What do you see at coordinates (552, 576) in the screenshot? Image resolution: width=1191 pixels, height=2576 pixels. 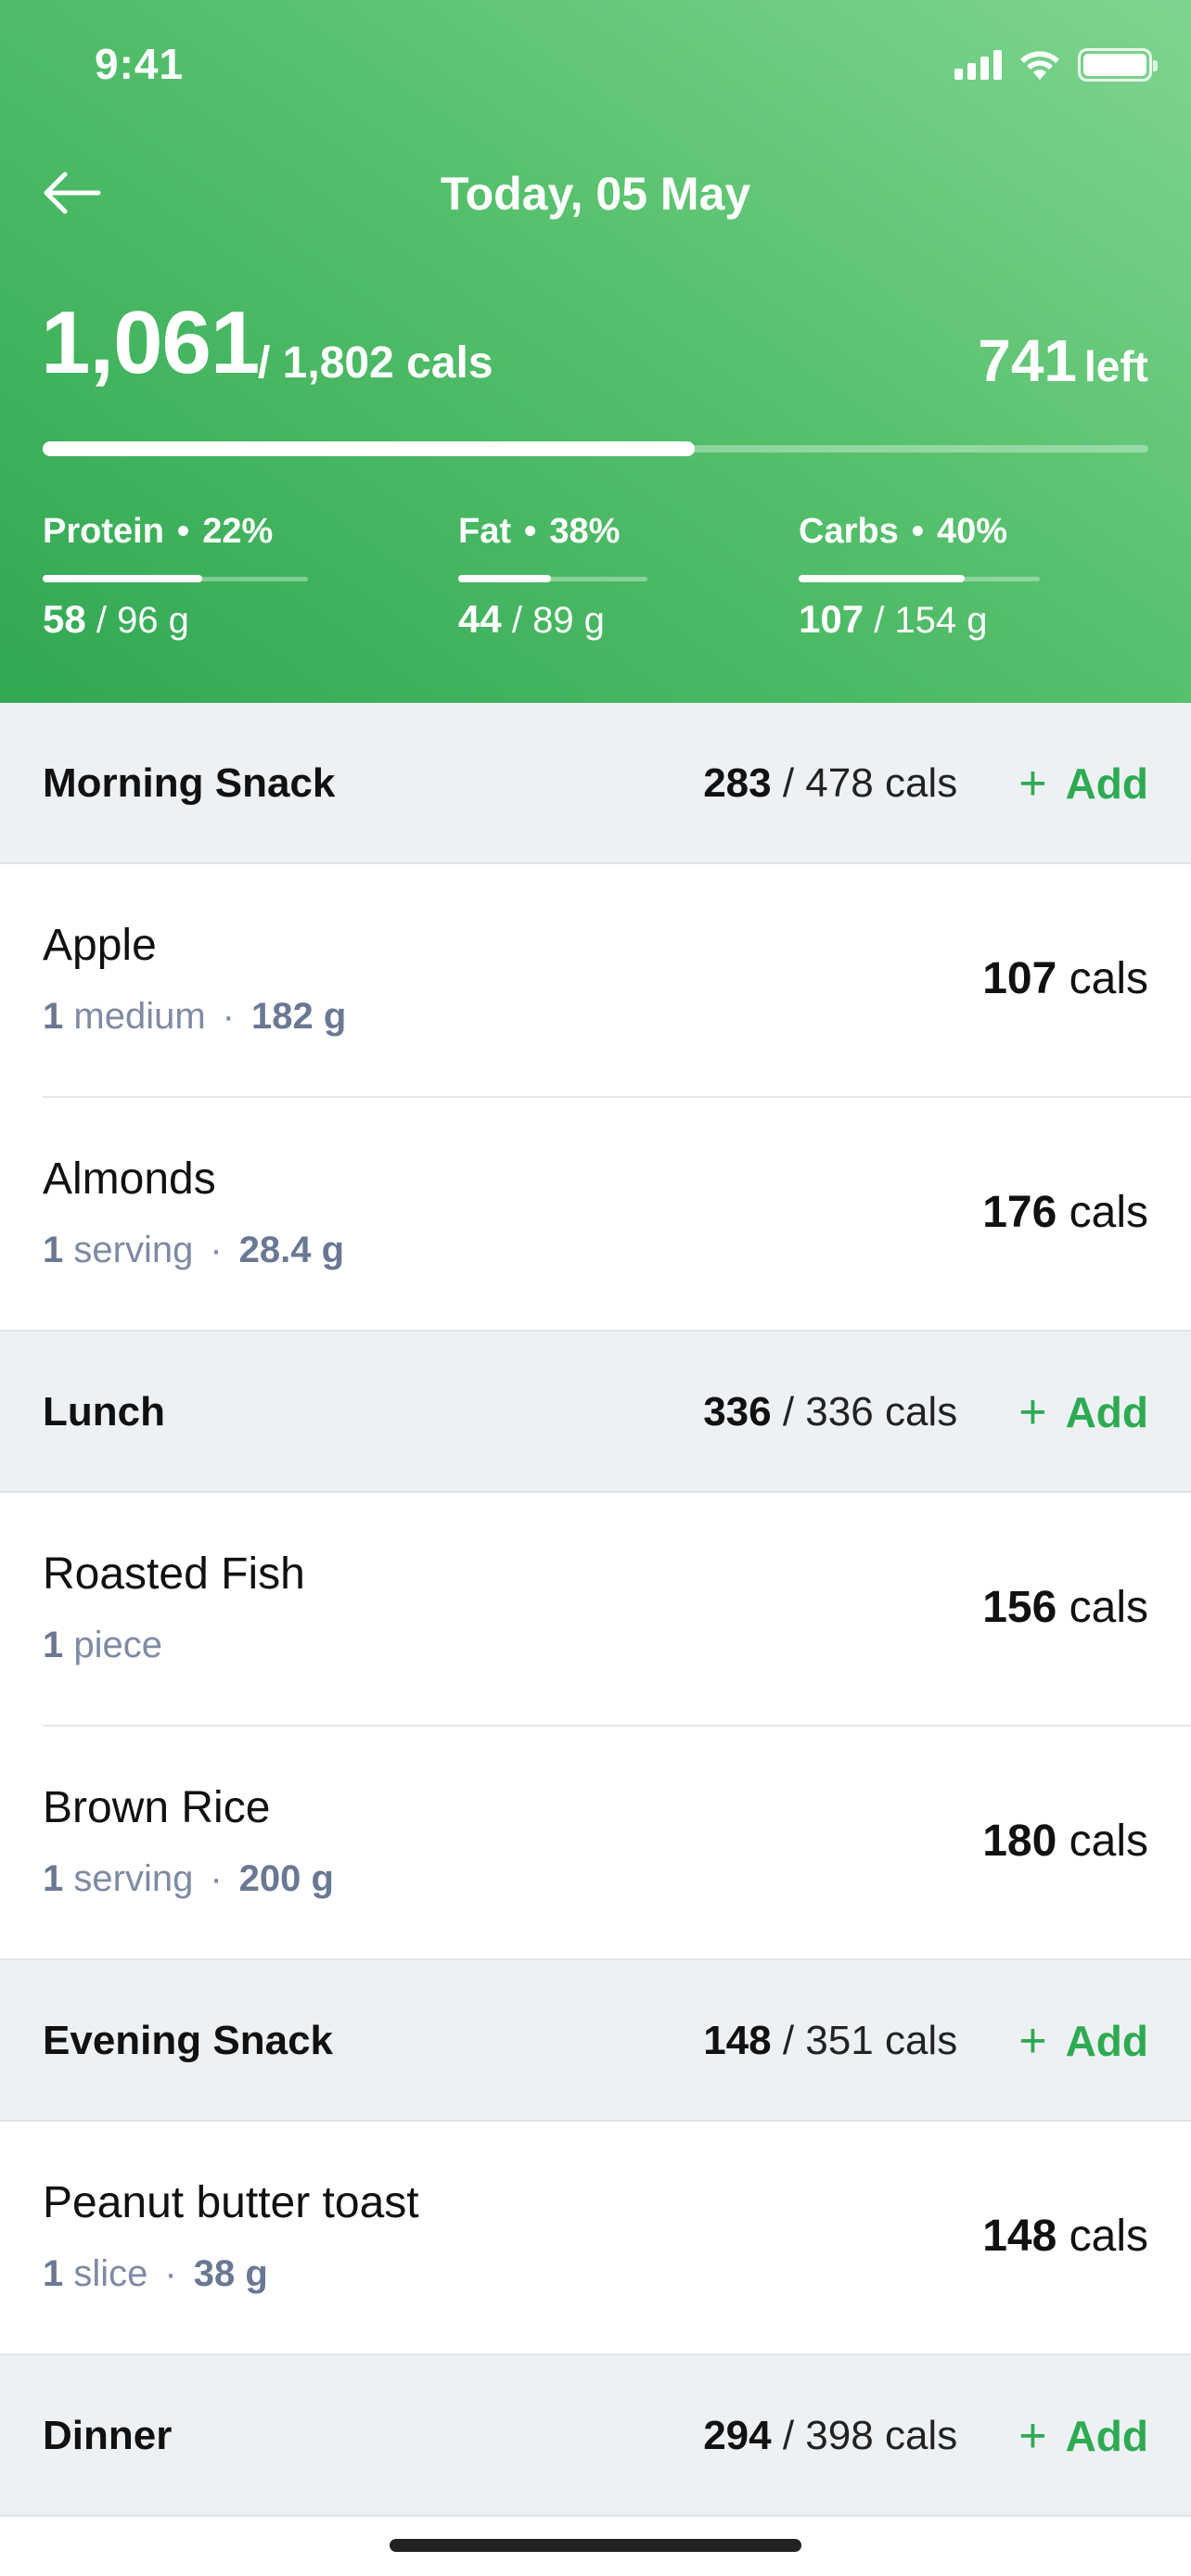 I see `macro-fat: Fat • 38% 44 / 89 g` at bounding box center [552, 576].